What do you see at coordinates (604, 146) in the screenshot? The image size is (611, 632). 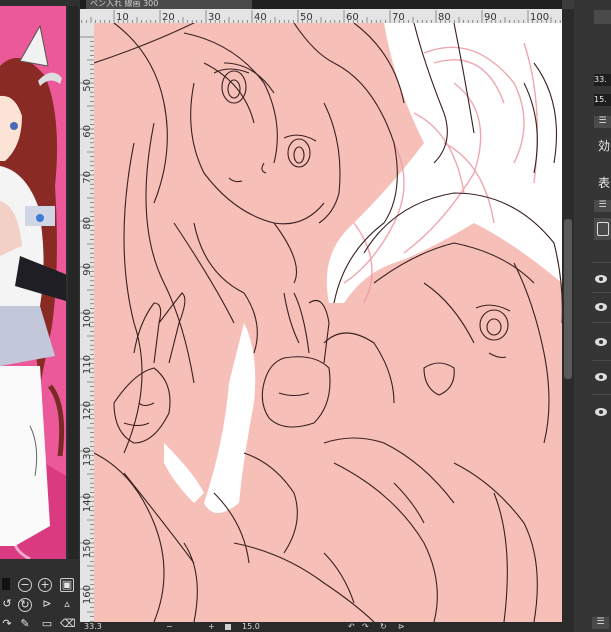 I see `effect-label: 効` at bounding box center [604, 146].